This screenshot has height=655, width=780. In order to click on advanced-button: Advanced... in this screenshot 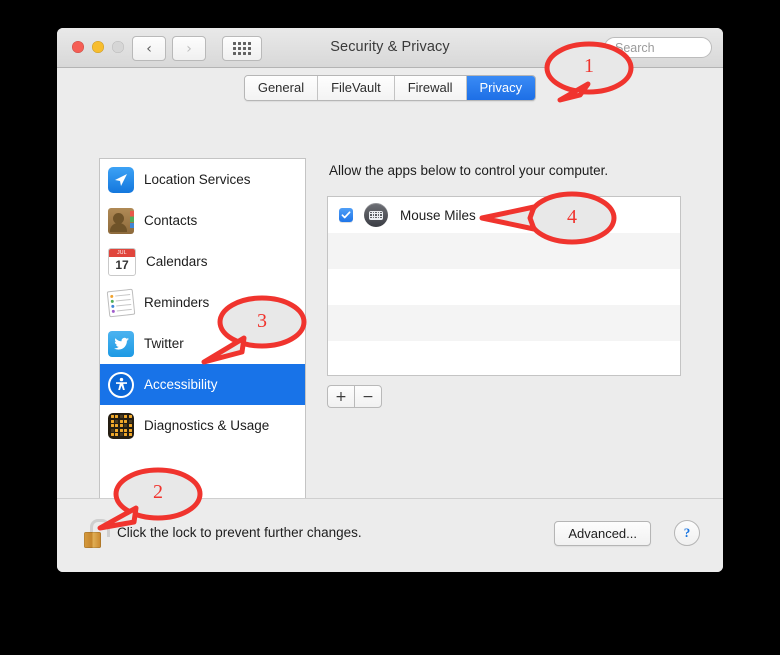, I will do `click(602, 533)`.